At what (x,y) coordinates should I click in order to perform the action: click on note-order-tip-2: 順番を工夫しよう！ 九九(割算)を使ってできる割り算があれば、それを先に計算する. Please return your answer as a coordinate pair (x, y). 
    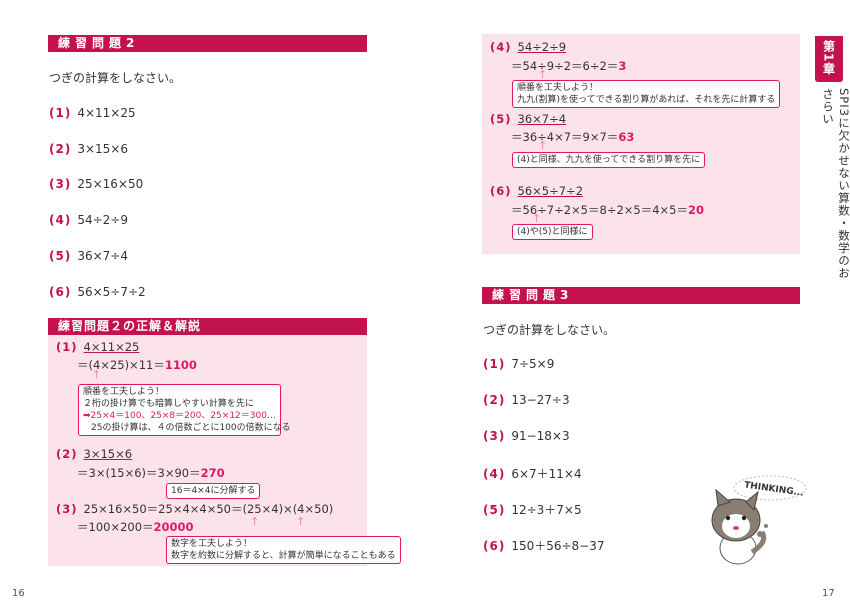
    Looking at the image, I should click on (646, 94).